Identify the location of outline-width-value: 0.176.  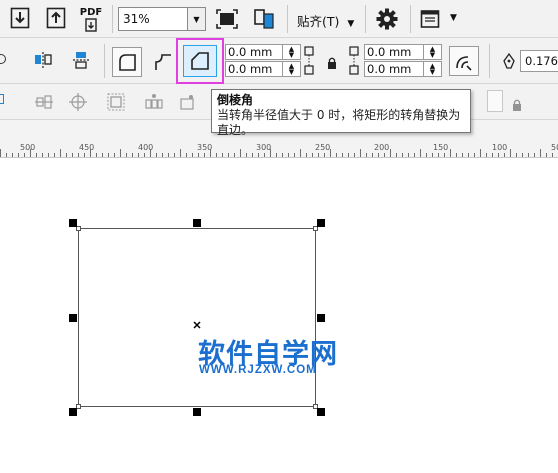
(541, 61).